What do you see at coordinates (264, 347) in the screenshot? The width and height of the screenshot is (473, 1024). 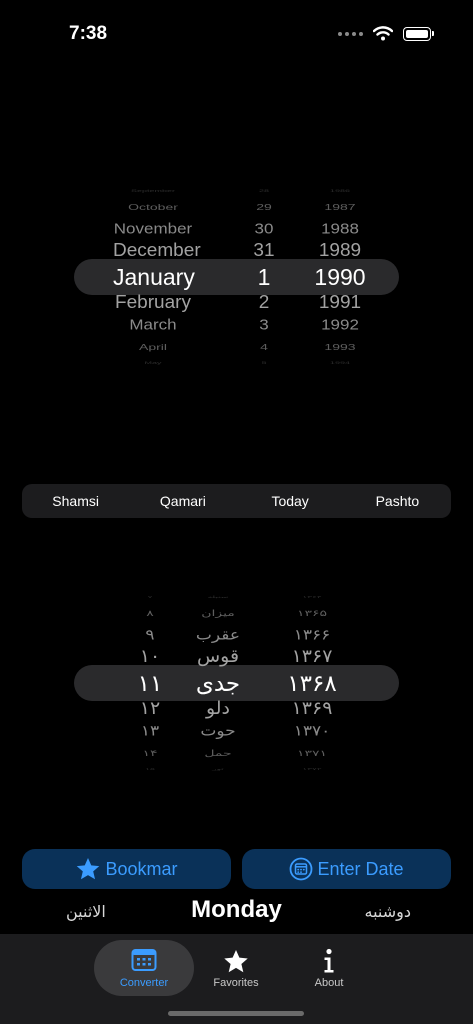 I see `day-cell: 4` at bounding box center [264, 347].